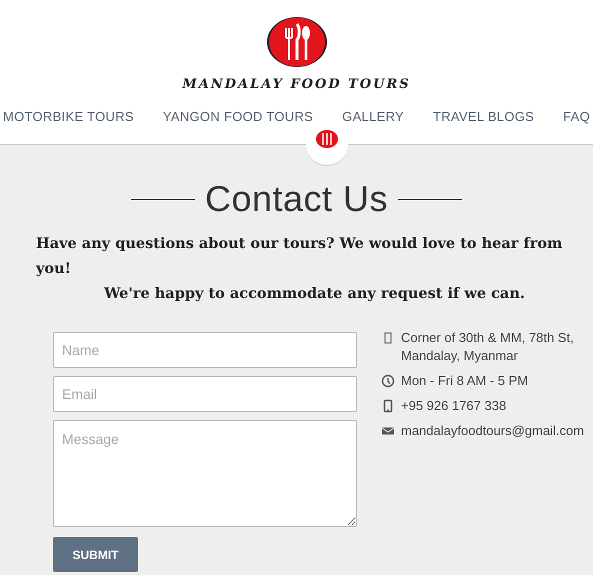 This screenshot has height=575, width=593. What do you see at coordinates (205, 473) in the screenshot?
I see `message-field: Message` at bounding box center [205, 473].